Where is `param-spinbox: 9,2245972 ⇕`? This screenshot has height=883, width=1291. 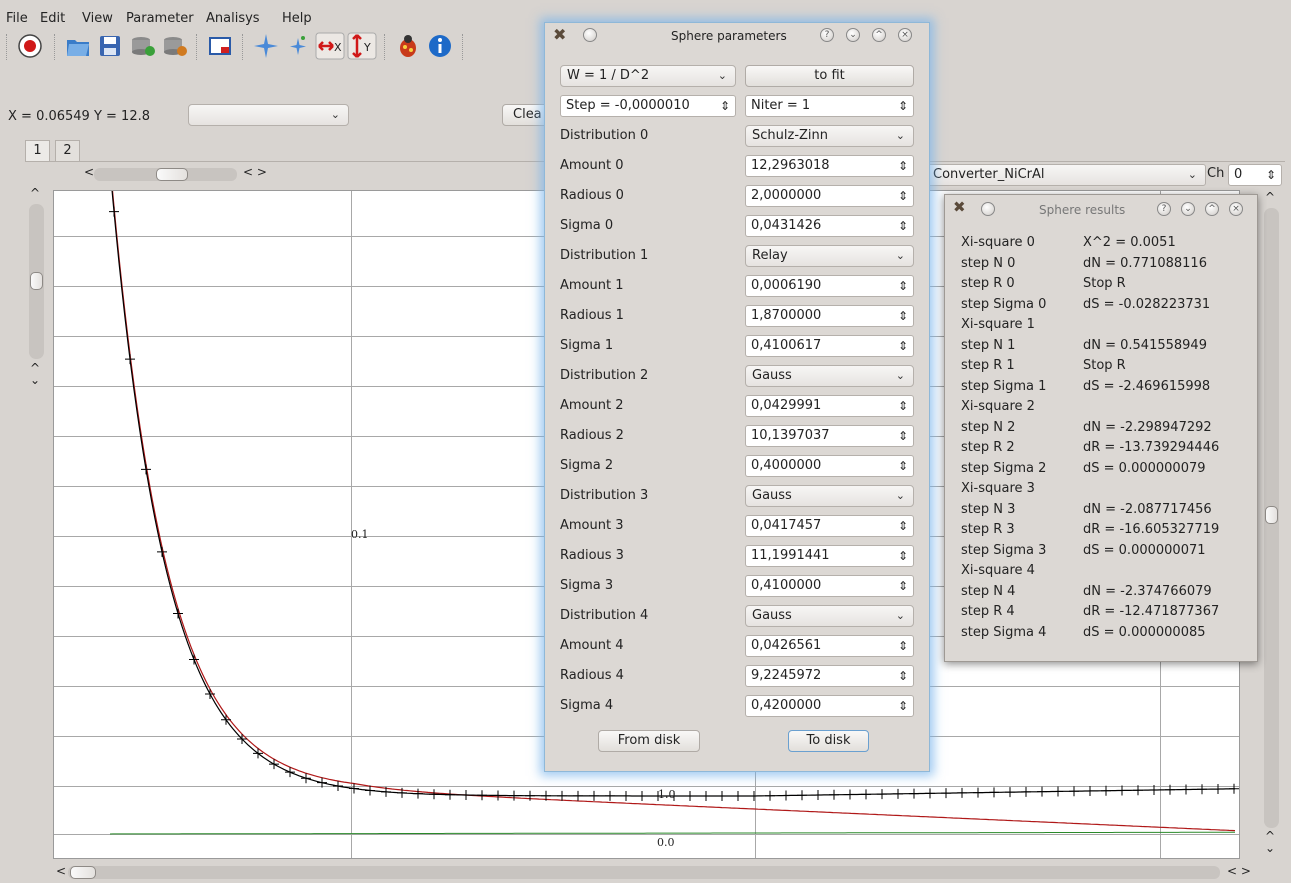 param-spinbox: 9,2245972 ⇕ is located at coordinates (829, 676).